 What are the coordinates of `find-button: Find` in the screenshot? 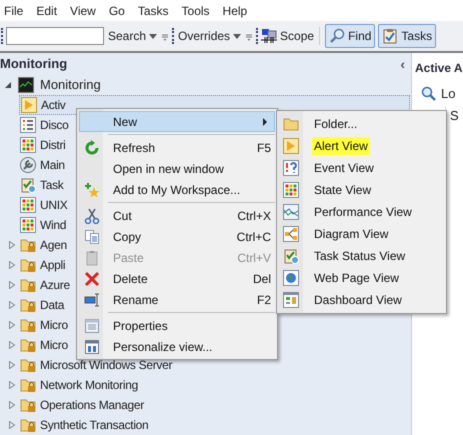 It's located at (350, 36).